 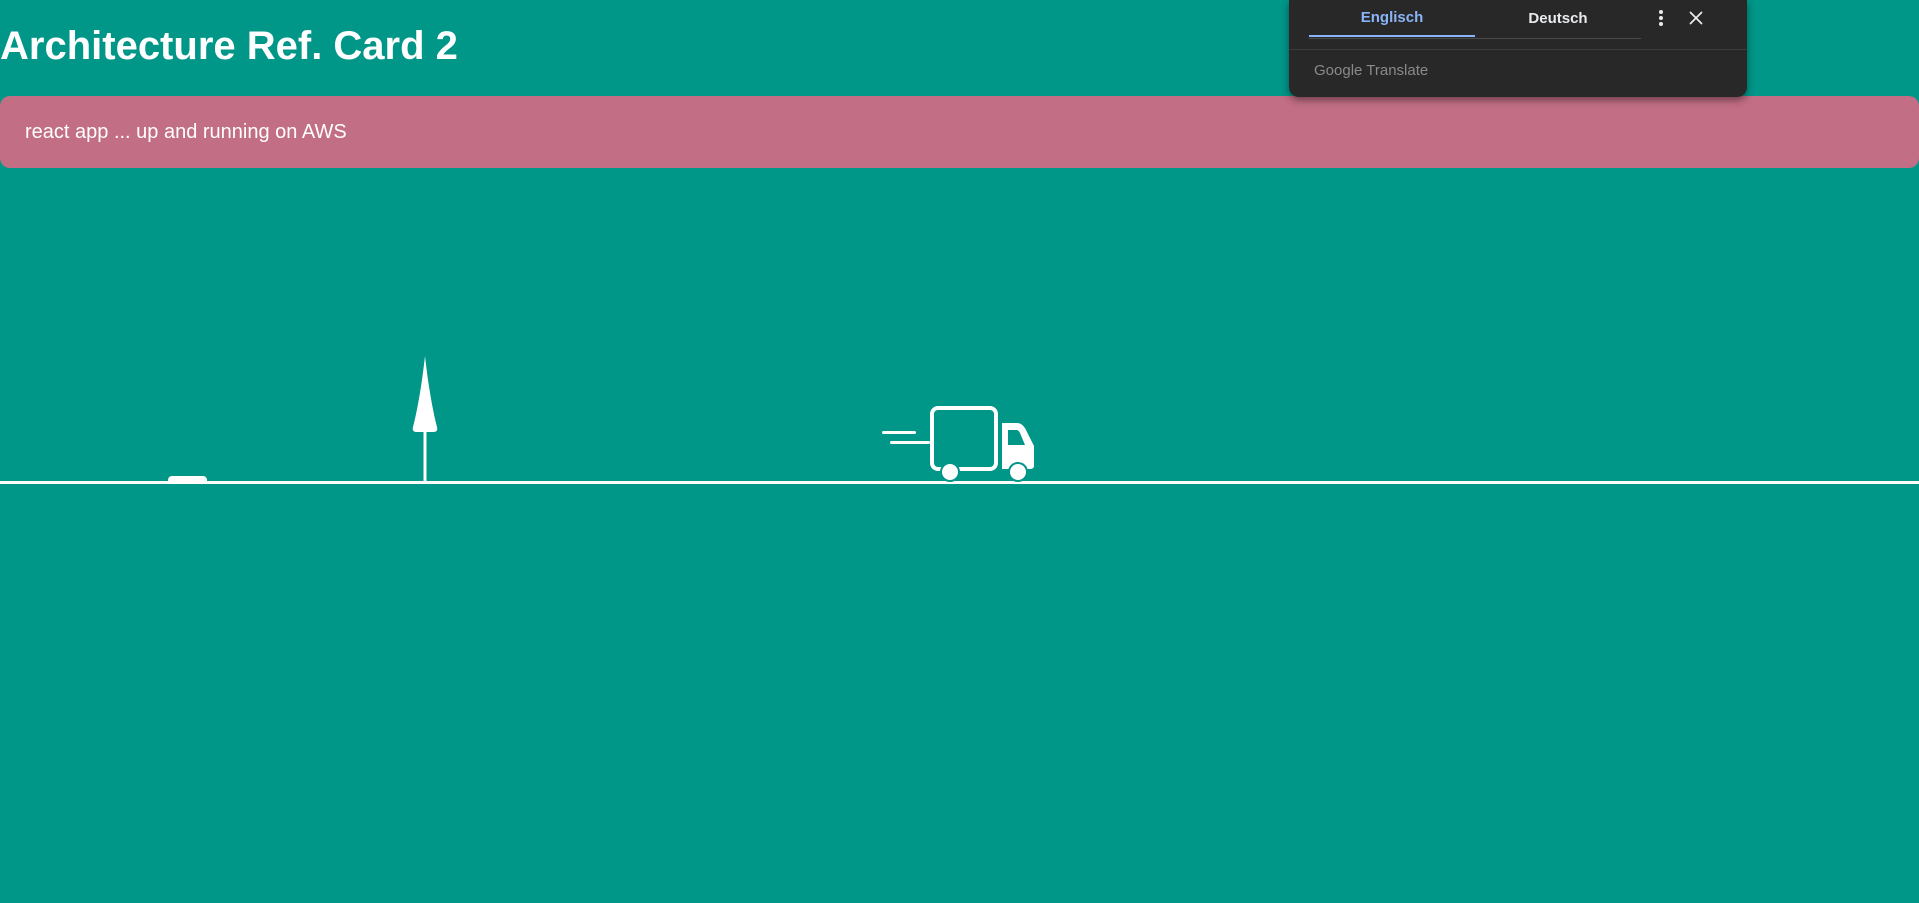 I want to click on ground-bump, so click(x=187, y=479).